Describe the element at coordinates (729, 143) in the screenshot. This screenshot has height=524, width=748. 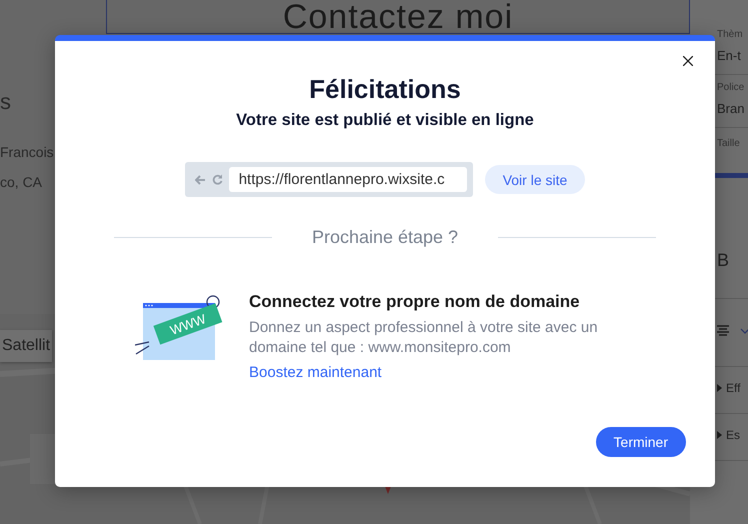
I see `panel-label: Taille` at that location.